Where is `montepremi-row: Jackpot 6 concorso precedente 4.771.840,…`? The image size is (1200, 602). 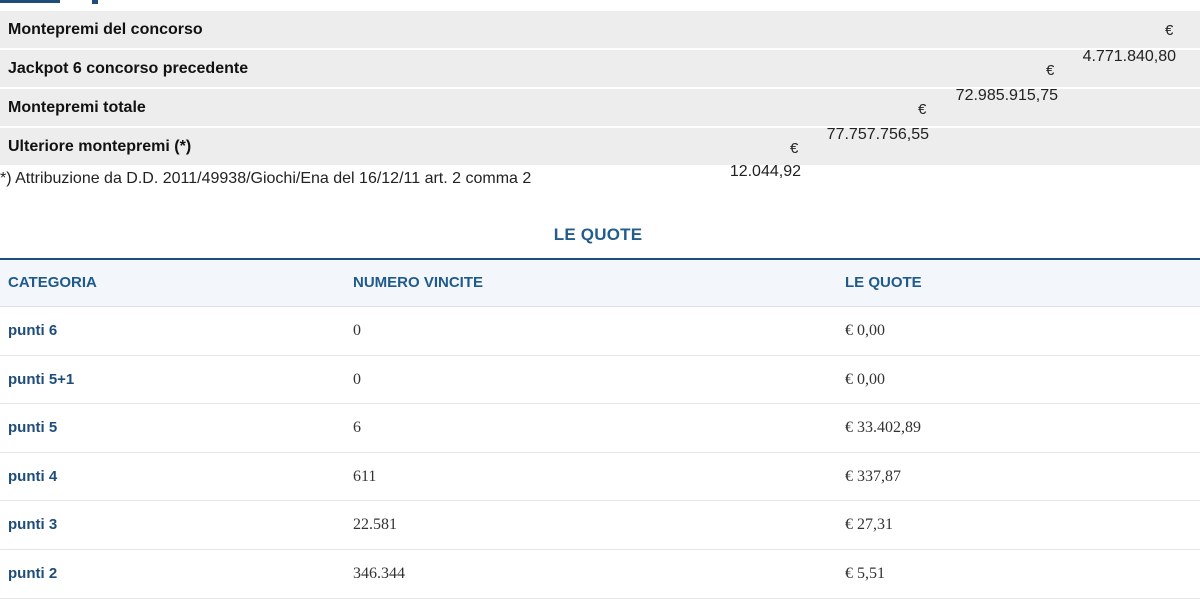
montepremi-row: Jackpot 6 concorso precedente 4.771.840,… is located at coordinates (600, 67).